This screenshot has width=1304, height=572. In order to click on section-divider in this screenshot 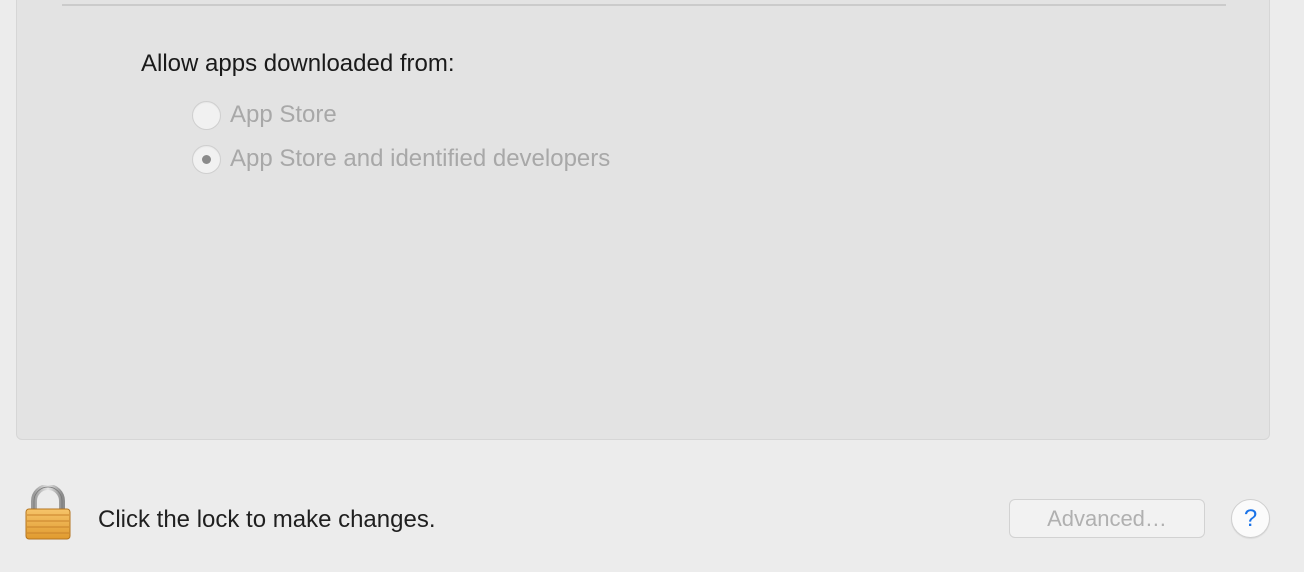, I will do `click(644, 5)`.